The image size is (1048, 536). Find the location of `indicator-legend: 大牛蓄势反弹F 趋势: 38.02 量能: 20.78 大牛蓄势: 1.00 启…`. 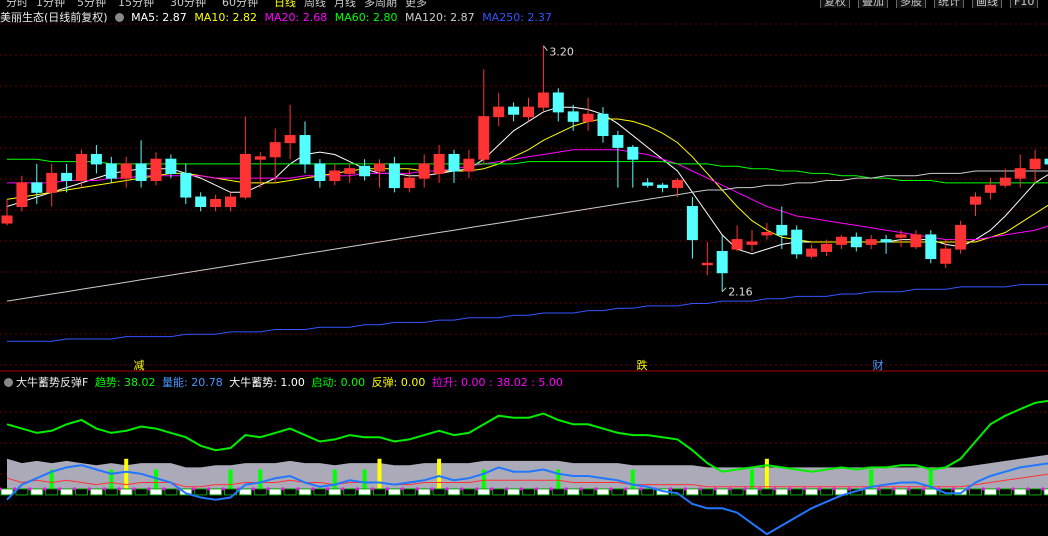

indicator-legend: 大牛蓄势反弹F 趋势: 38.02 量能: 20.78 大牛蓄势: 1.00 启… is located at coordinates (283, 382).